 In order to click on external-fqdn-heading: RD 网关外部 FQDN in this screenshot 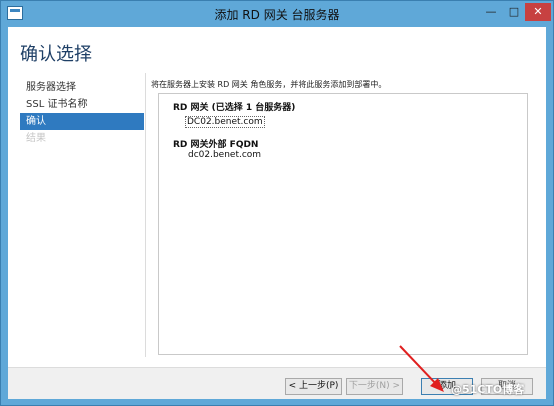, I will do `click(216, 145)`.